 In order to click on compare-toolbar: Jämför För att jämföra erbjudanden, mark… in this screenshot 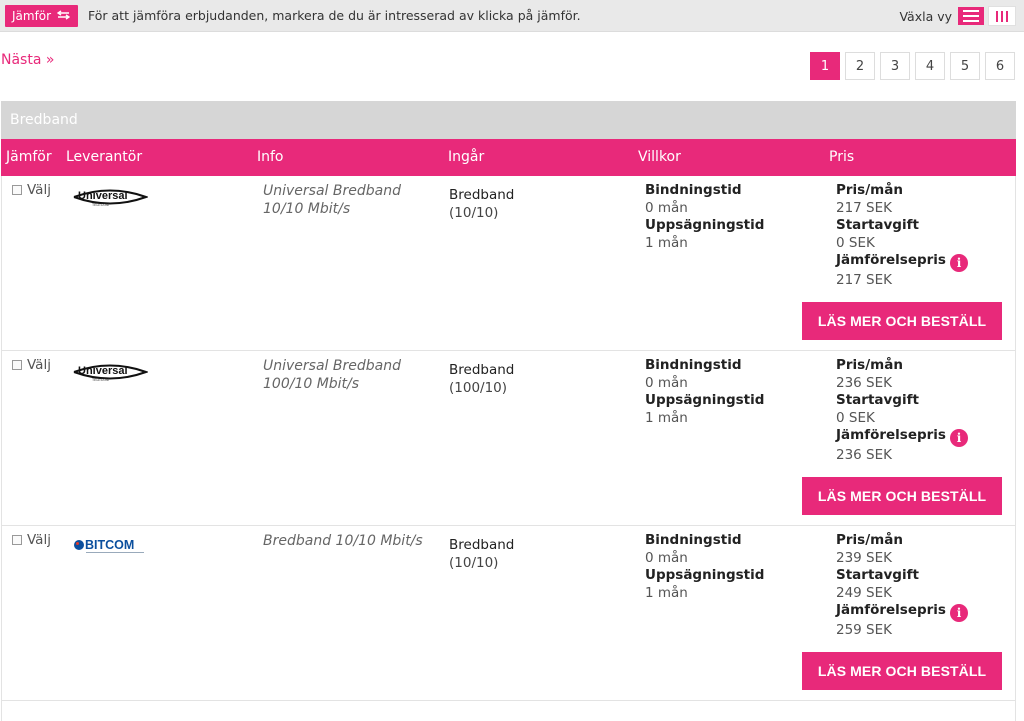, I will do `click(512, 16)`.